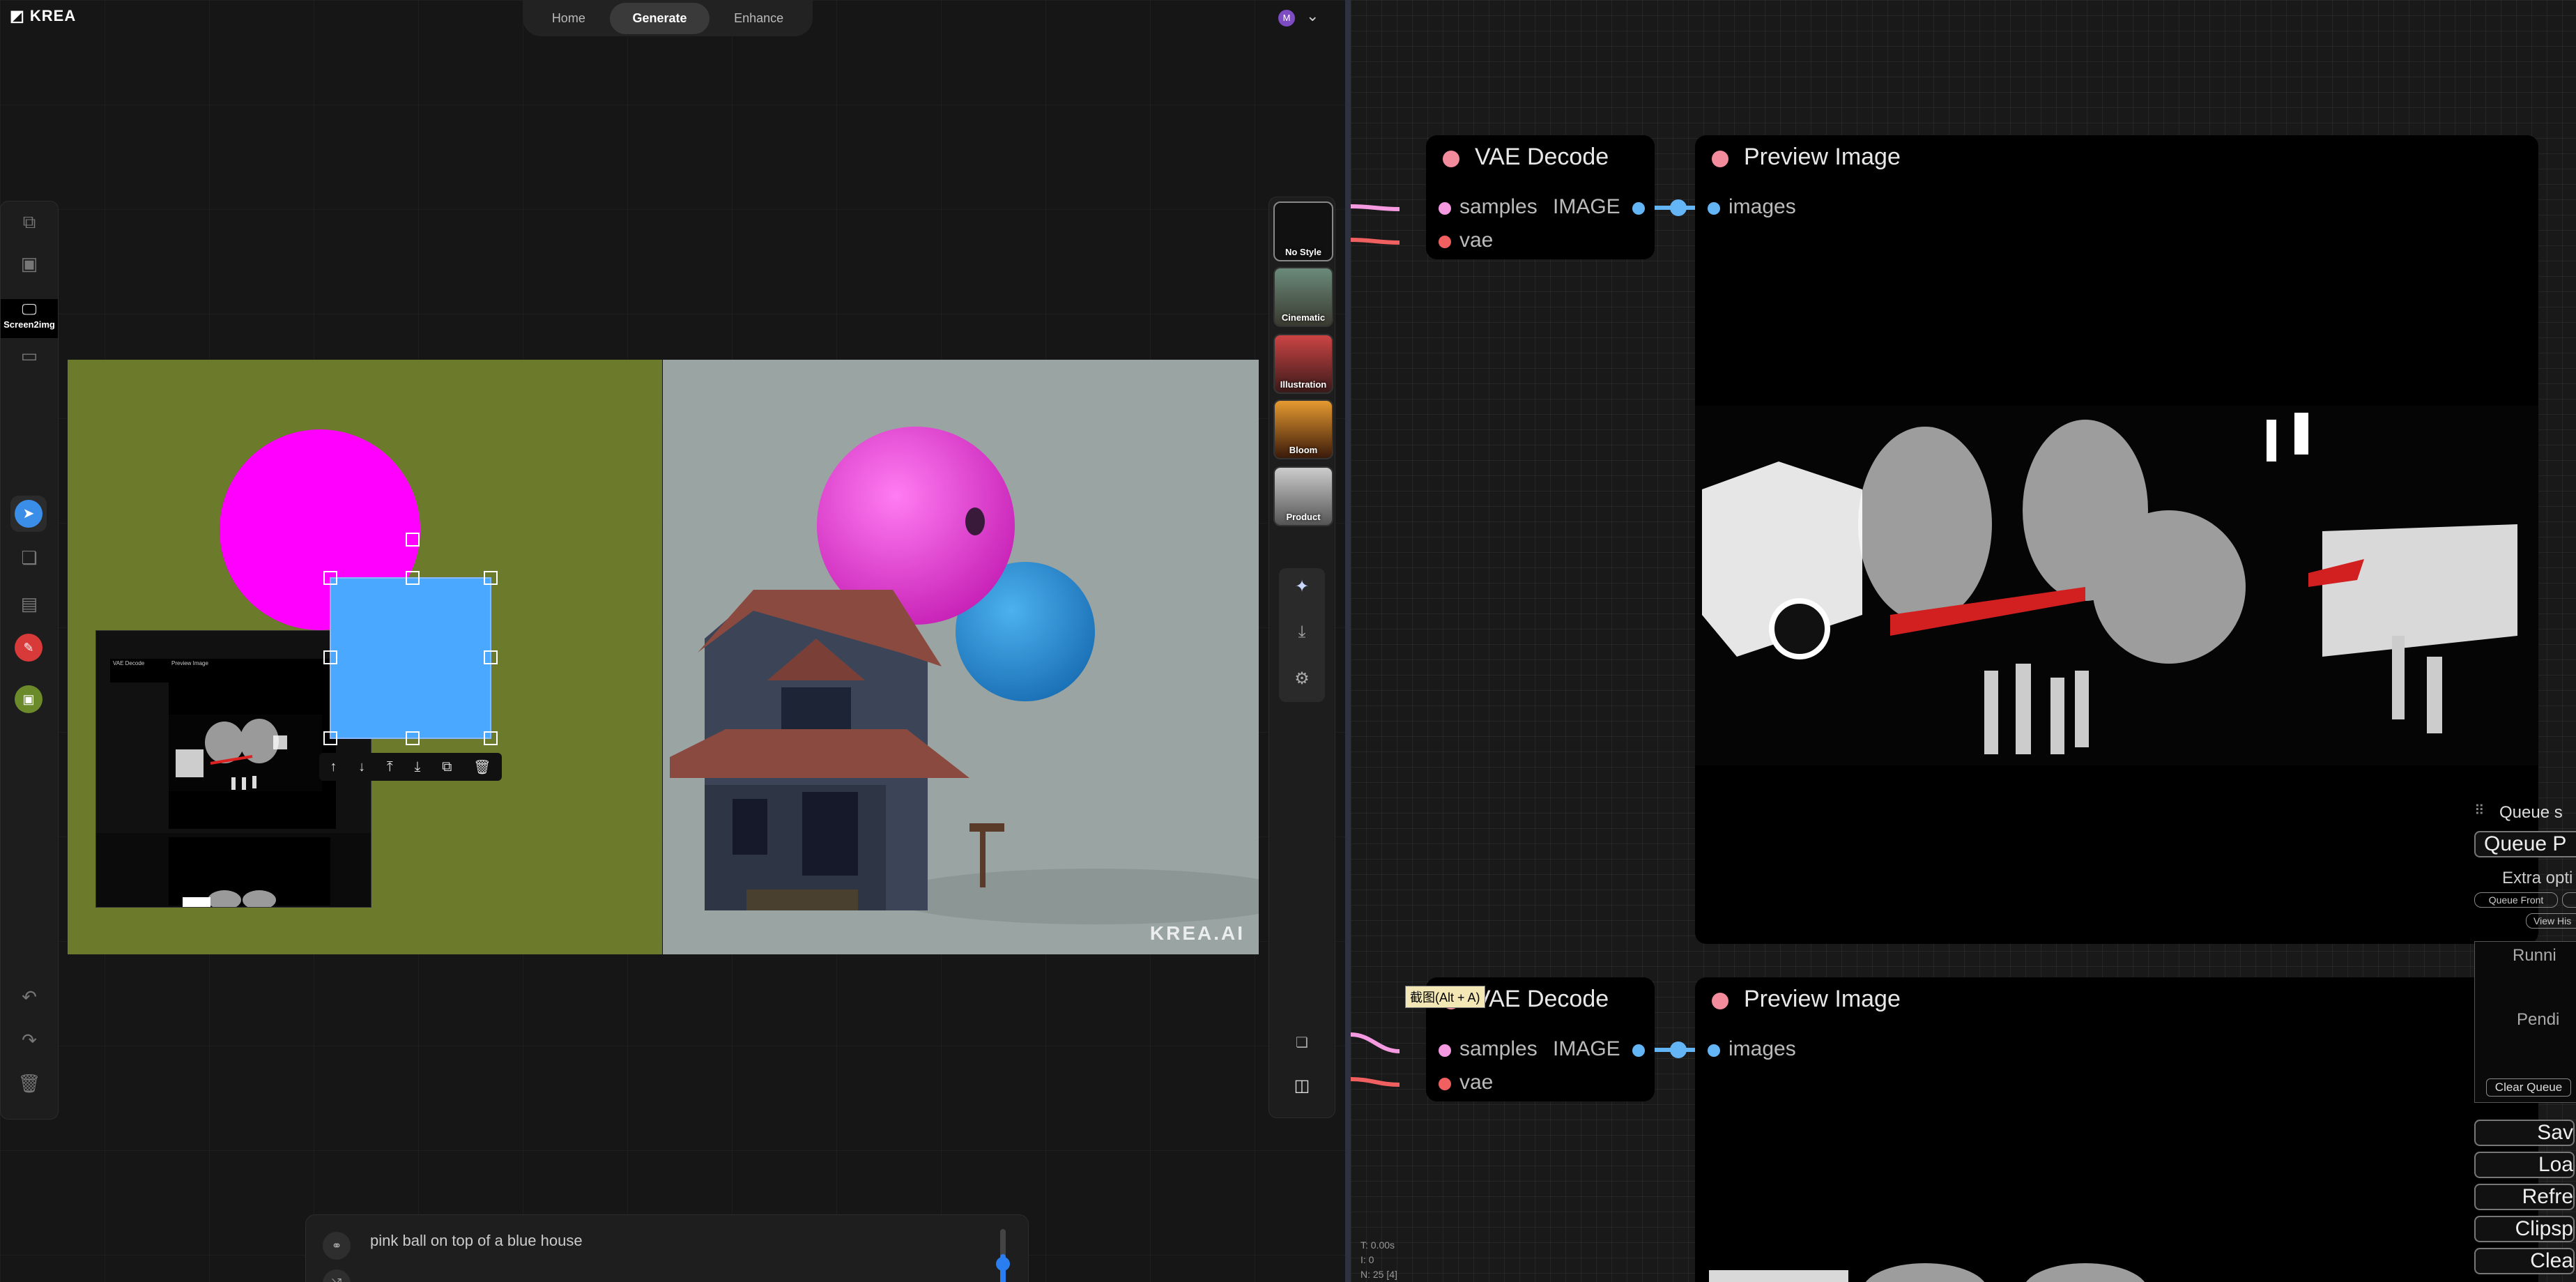  I want to click on samples-input-label: samples, so click(1498, 206).